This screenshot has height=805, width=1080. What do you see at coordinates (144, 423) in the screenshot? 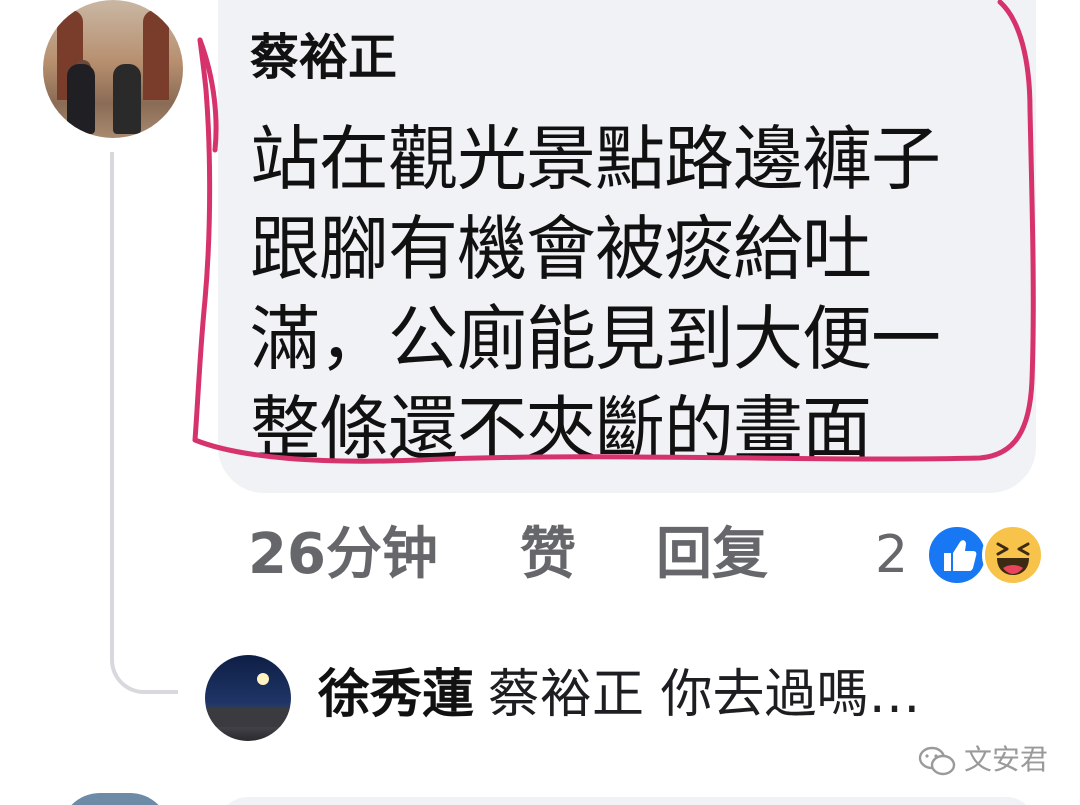
I see `thread-connector-line` at bounding box center [144, 423].